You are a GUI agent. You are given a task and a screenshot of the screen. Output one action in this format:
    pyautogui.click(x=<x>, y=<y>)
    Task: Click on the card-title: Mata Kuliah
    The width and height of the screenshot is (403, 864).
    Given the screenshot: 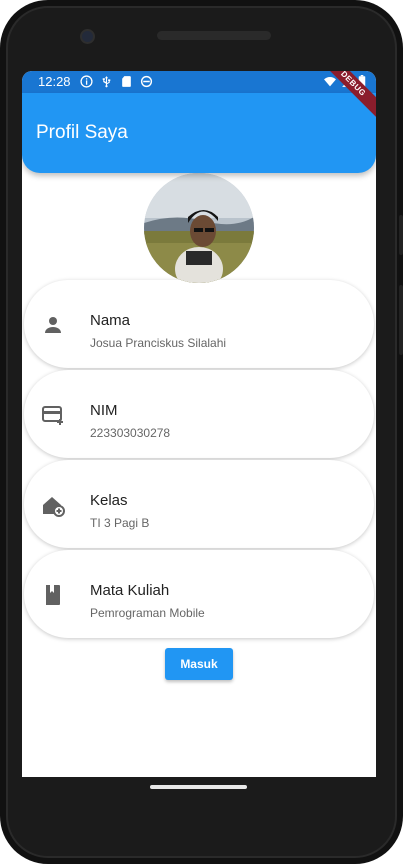 What is the action you would take?
    pyautogui.click(x=130, y=590)
    